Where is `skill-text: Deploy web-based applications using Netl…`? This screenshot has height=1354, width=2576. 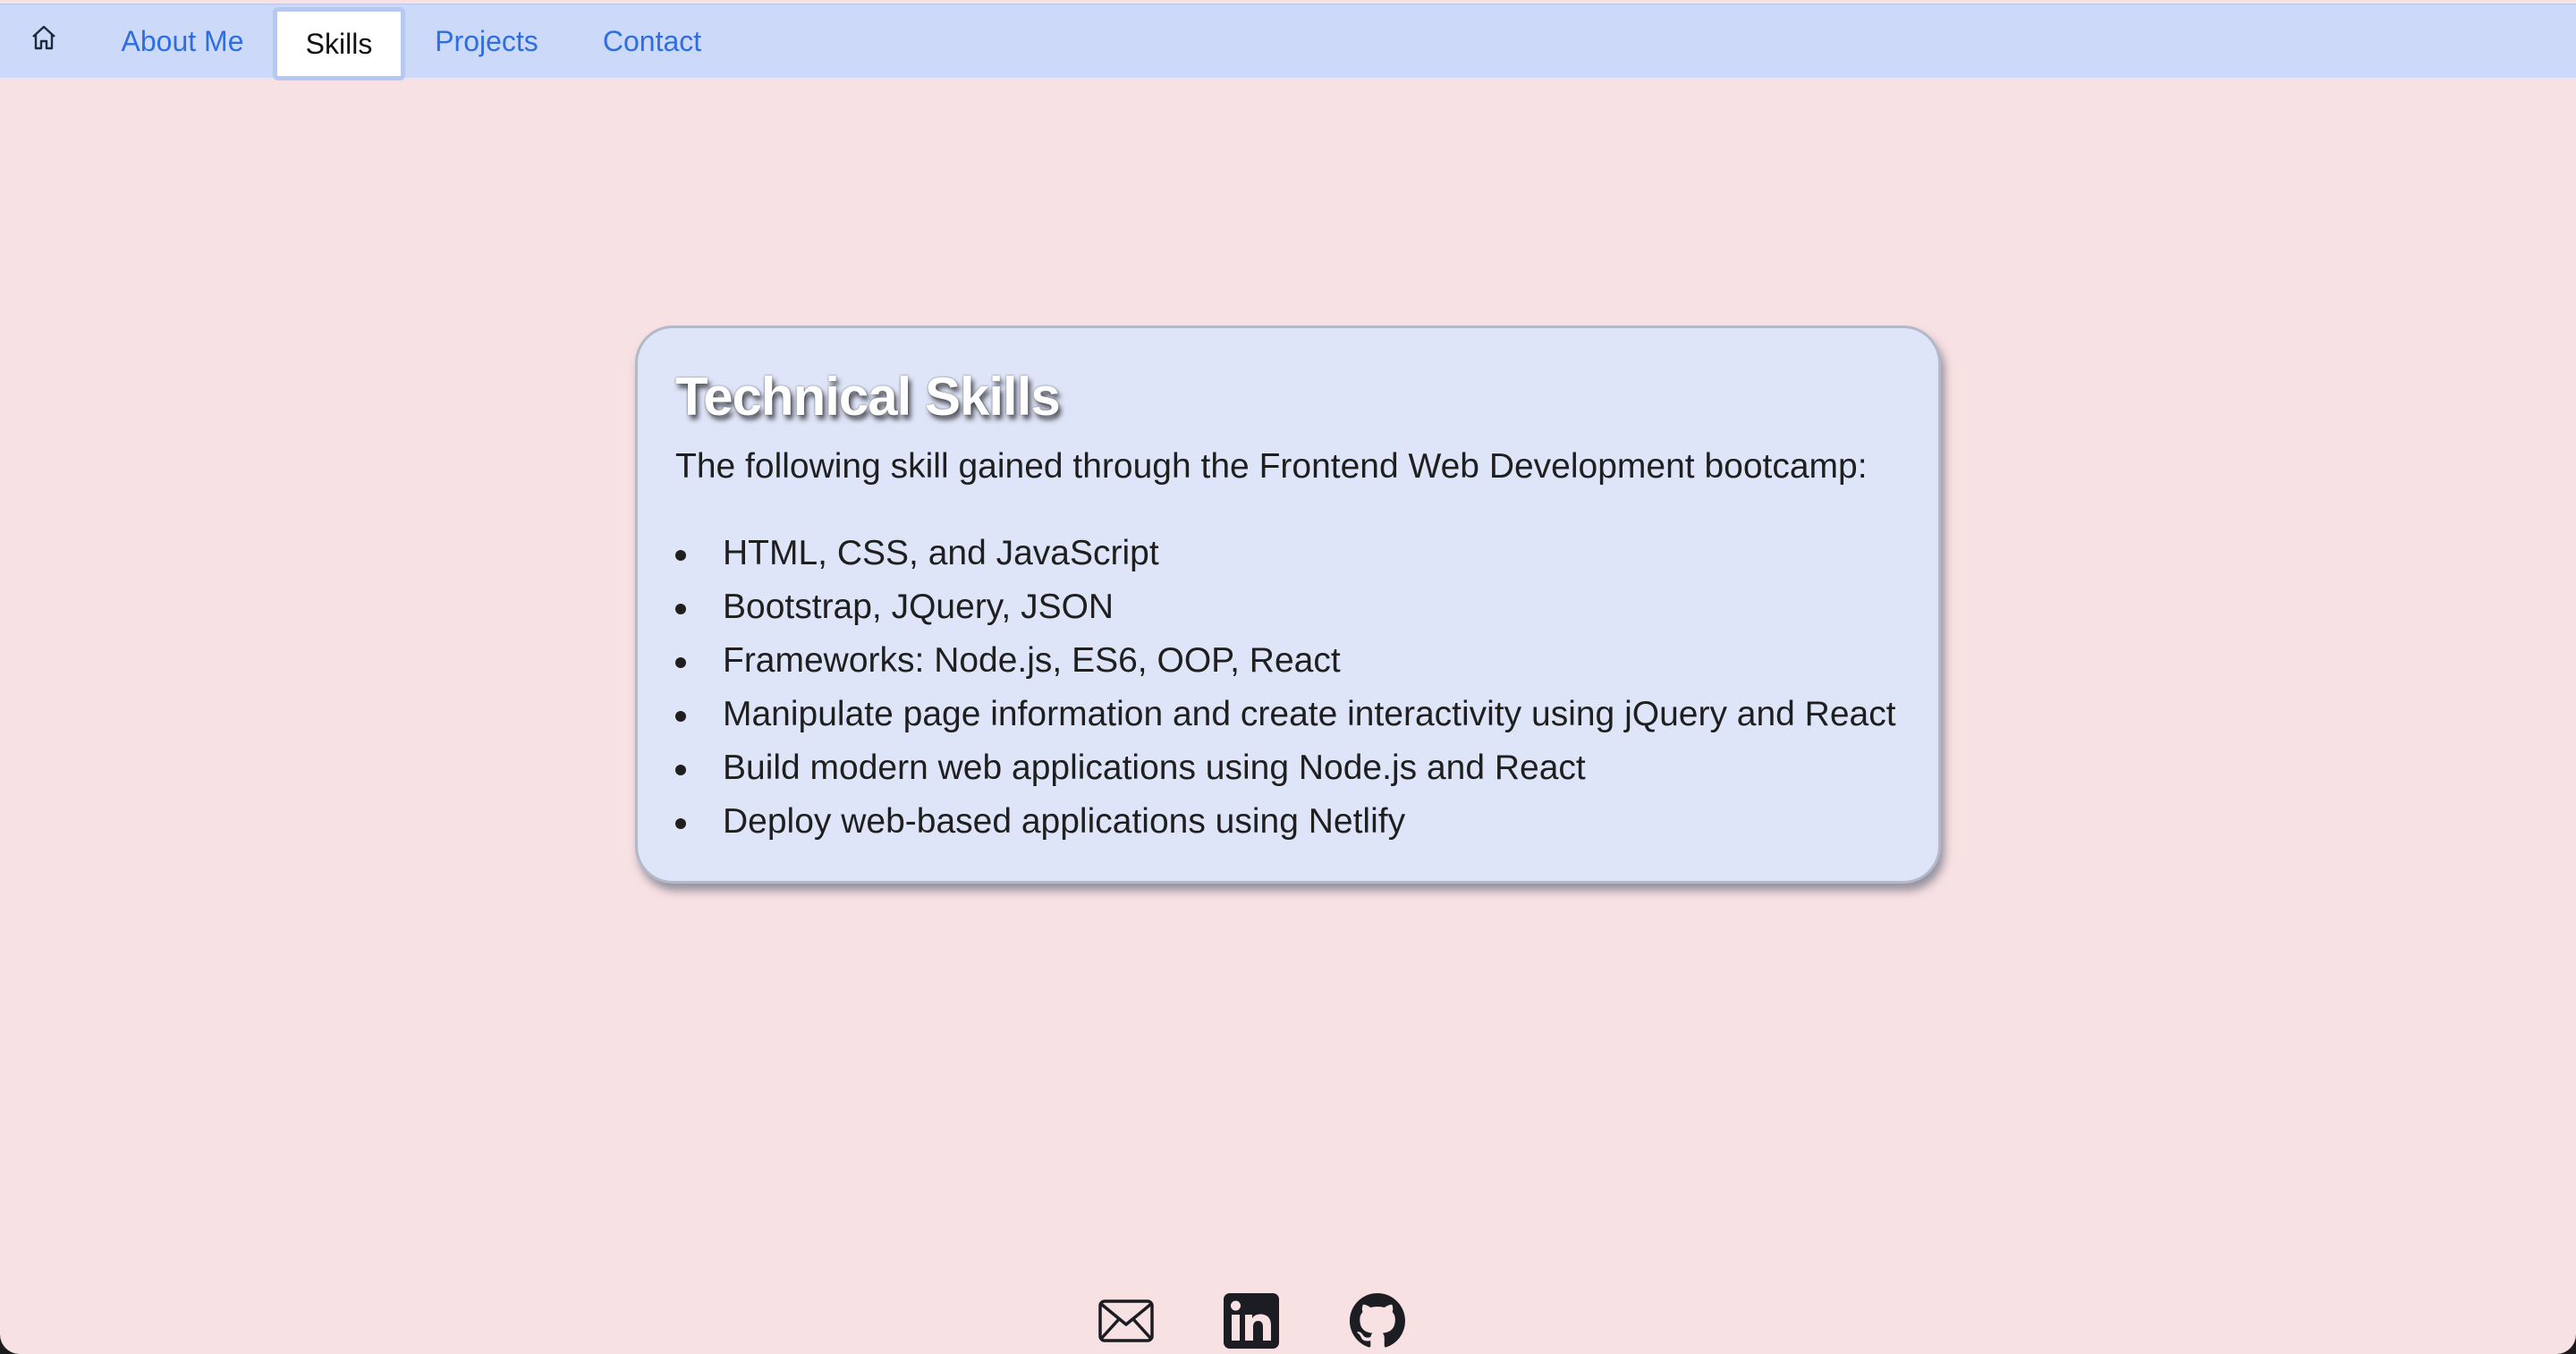
skill-text: Deploy web-based applications using Netl… is located at coordinates (1064, 821).